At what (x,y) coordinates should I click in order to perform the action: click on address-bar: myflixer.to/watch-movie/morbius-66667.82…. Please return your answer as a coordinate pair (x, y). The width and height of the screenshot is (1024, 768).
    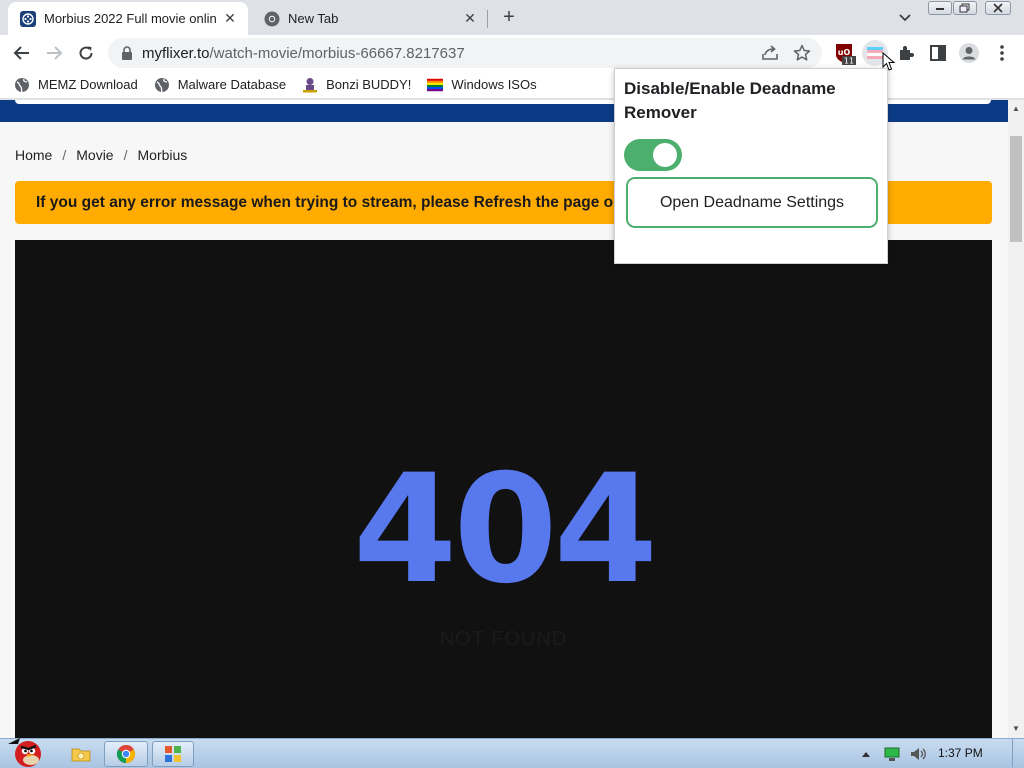
    Looking at the image, I should click on (465, 53).